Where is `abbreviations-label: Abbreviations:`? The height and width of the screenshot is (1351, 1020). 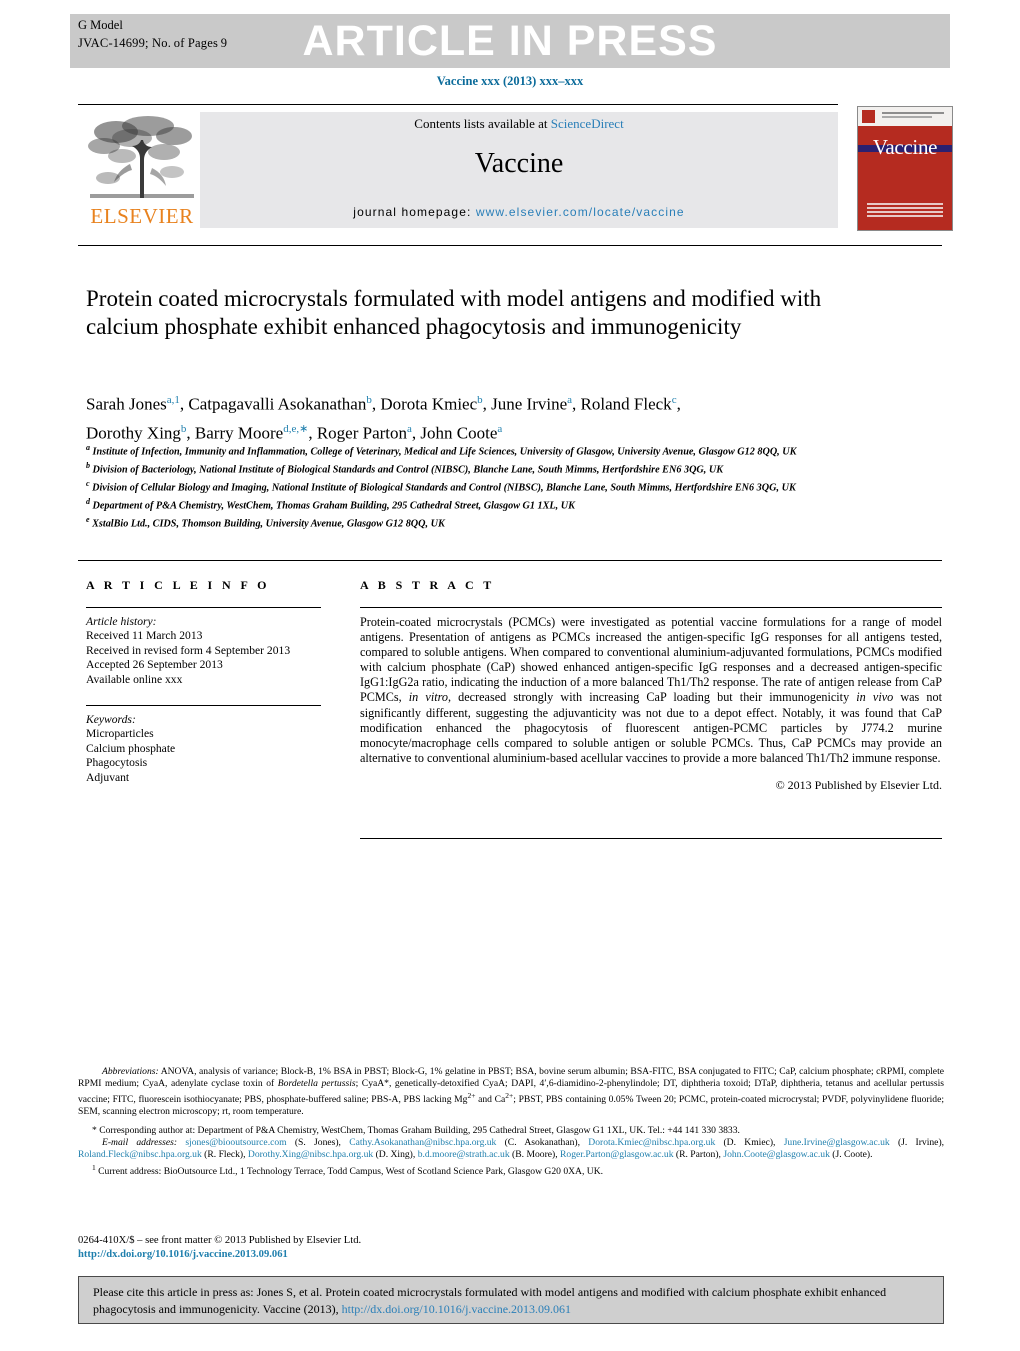 abbreviations-label: Abbreviations: is located at coordinates (130, 1071).